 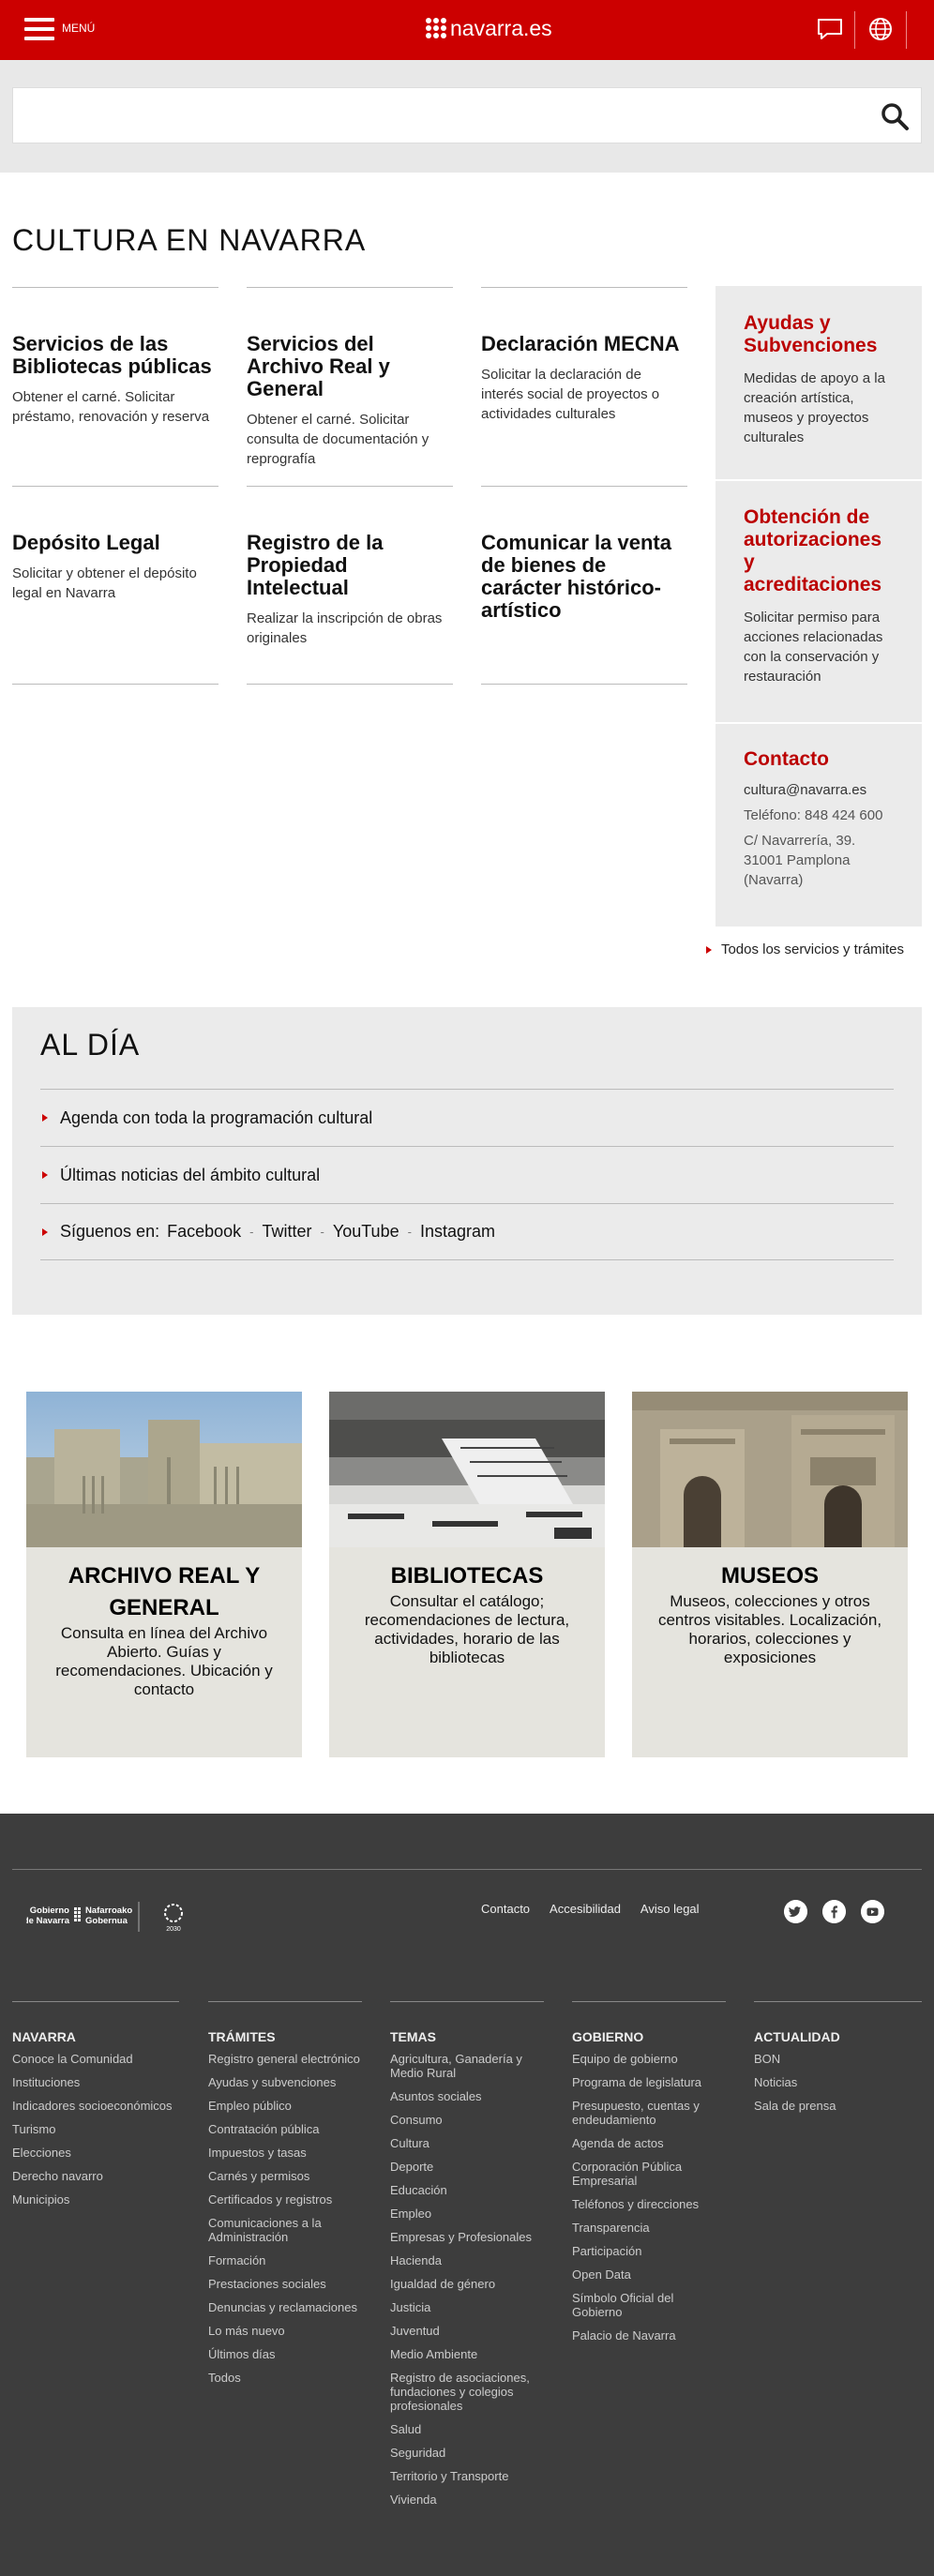 What do you see at coordinates (895, 116) in the screenshot?
I see `search-icon` at bounding box center [895, 116].